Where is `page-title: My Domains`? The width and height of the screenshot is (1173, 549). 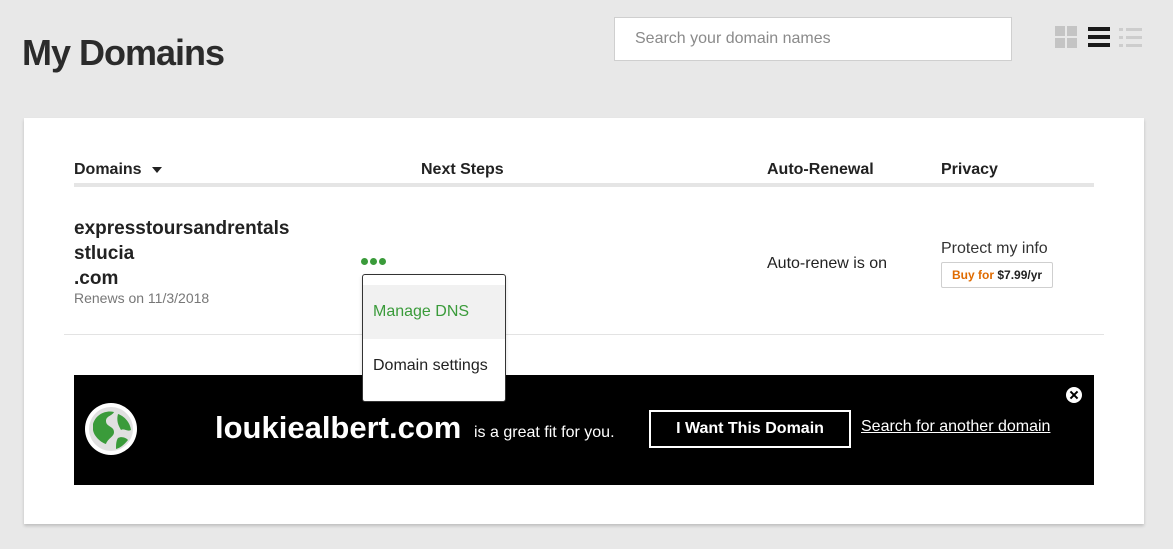
page-title: My Domains is located at coordinates (123, 52).